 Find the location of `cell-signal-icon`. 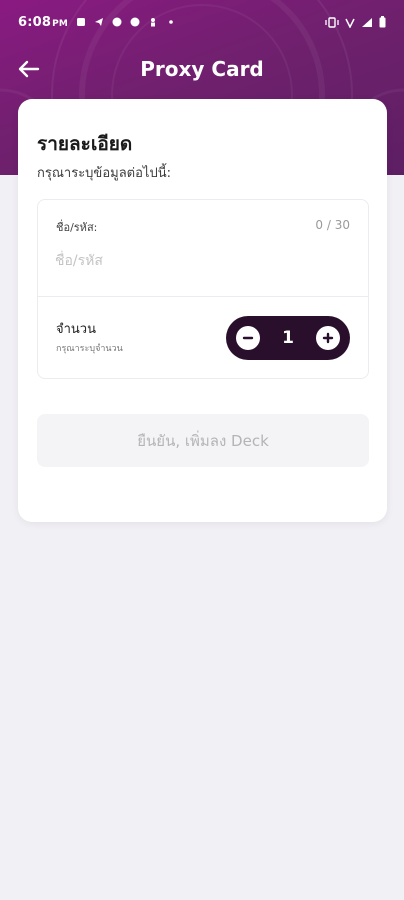

cell-signal-icon is located at coordinates (367, 22).